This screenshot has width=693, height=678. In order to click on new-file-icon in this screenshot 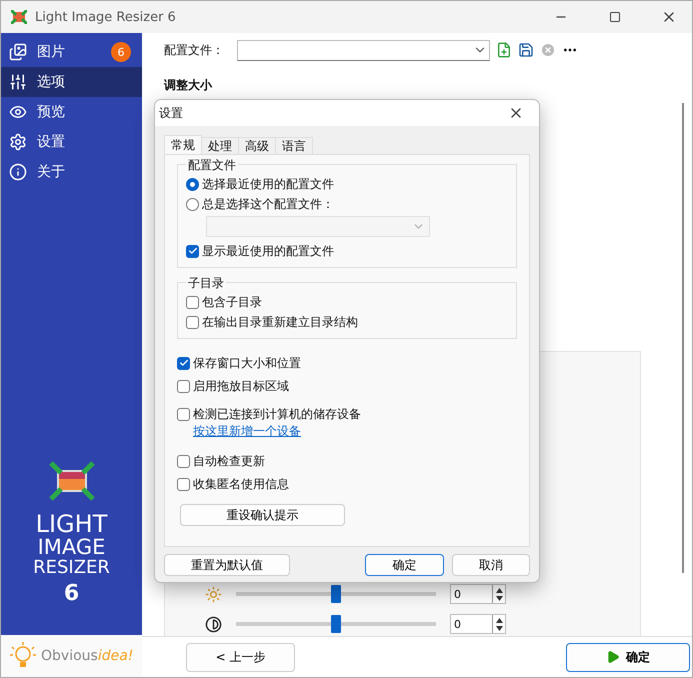, I will do `click(504, 50)`.